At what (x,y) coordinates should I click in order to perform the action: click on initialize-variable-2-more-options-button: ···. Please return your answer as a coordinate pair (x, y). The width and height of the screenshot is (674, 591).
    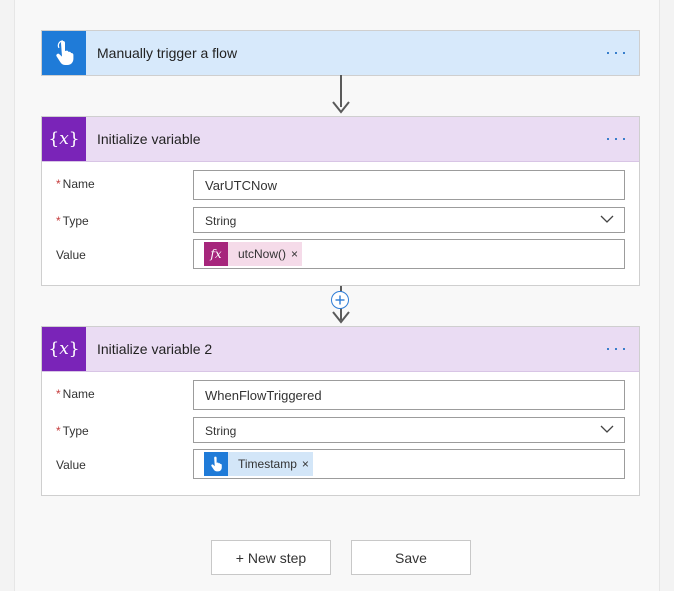
    Looking at the image, I should click on (617, 348).